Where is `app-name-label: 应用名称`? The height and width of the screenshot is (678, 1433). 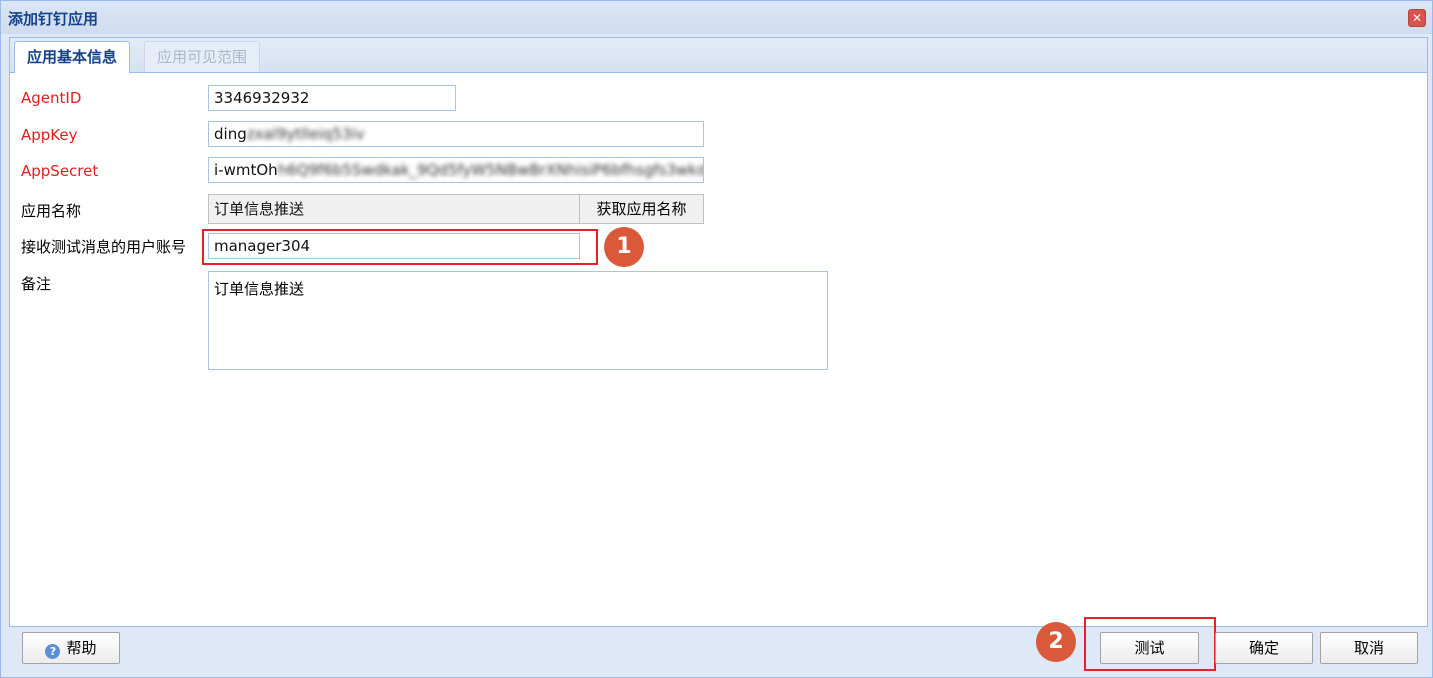 app-name-label: 应用名称 is located at coordinates (51, 211).